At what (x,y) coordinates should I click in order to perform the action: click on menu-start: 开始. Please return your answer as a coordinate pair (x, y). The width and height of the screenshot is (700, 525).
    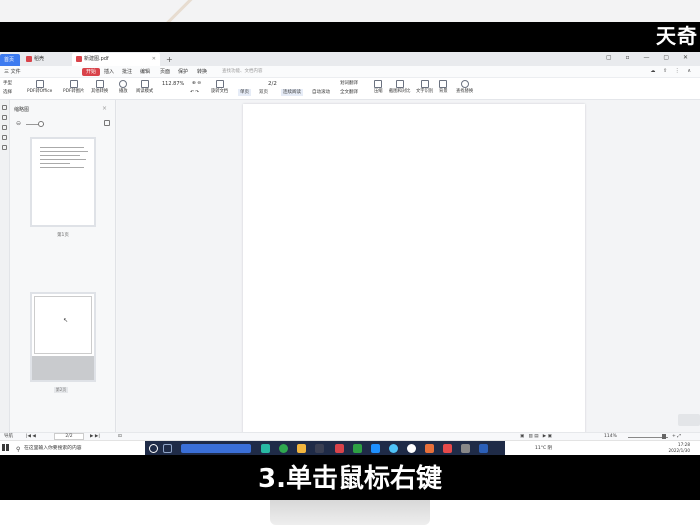
    Looking at the image, I should click on (91, 72).